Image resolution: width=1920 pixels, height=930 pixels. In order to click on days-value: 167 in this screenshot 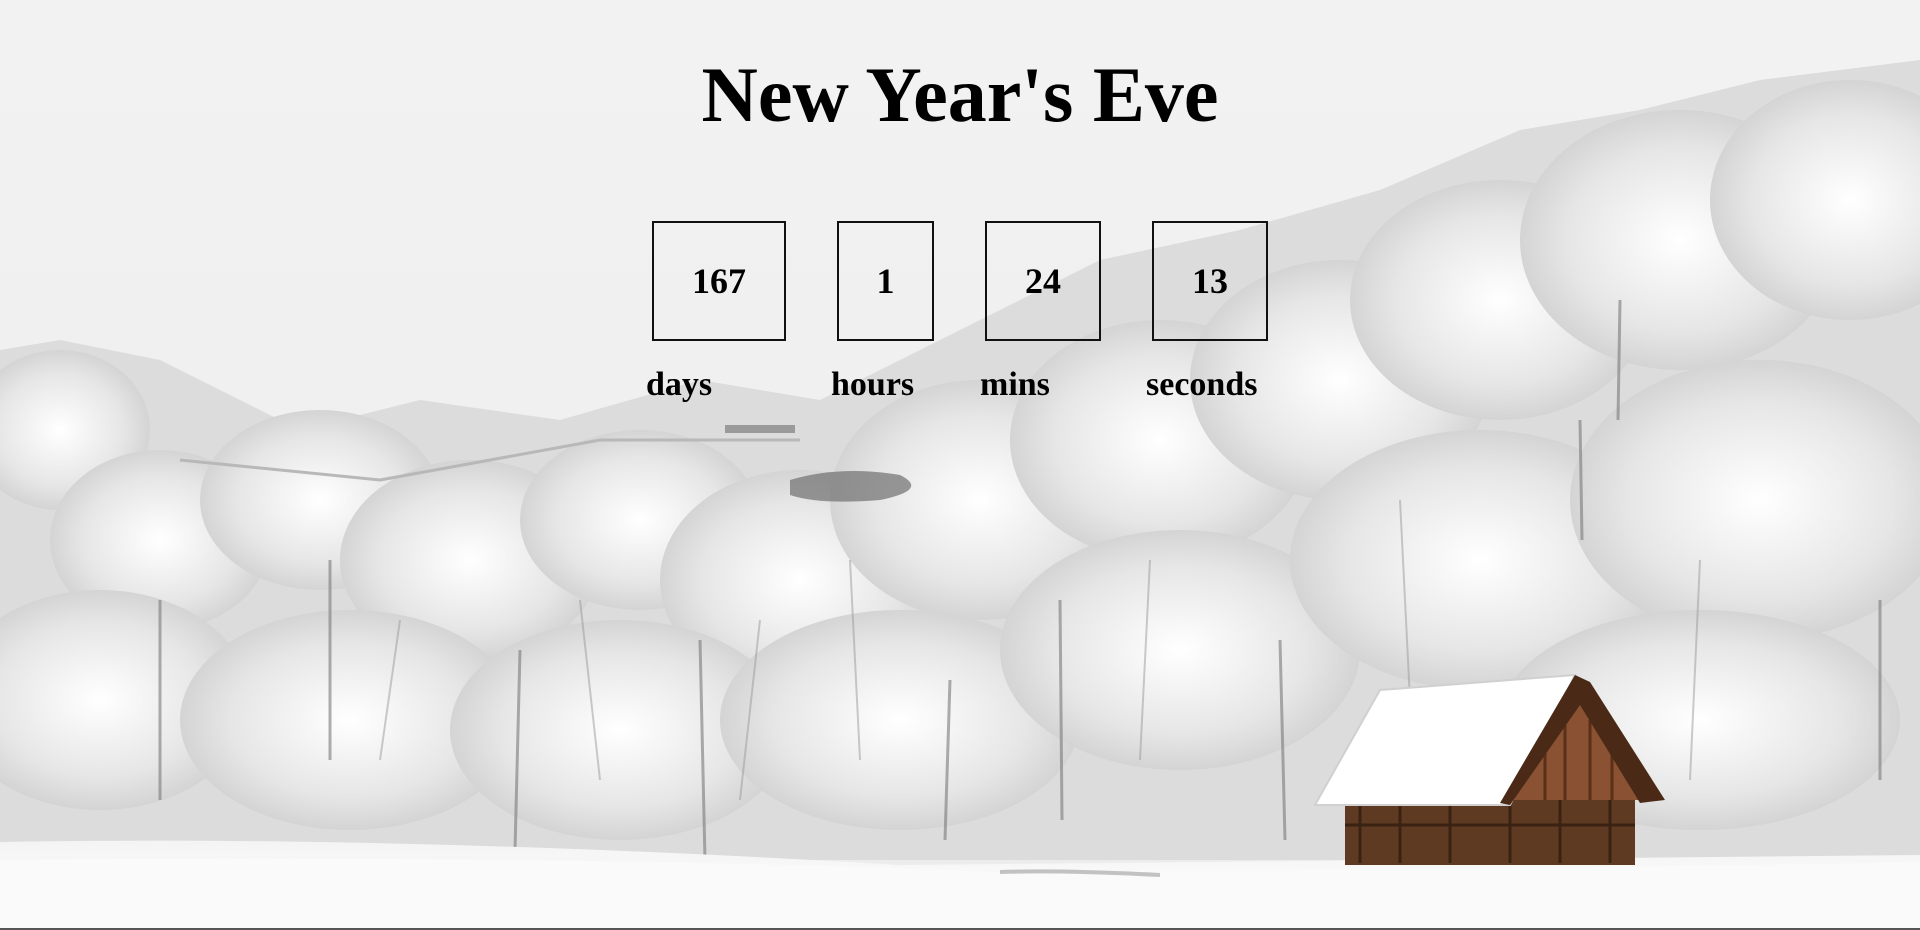, I will do `click(719, 281)`.